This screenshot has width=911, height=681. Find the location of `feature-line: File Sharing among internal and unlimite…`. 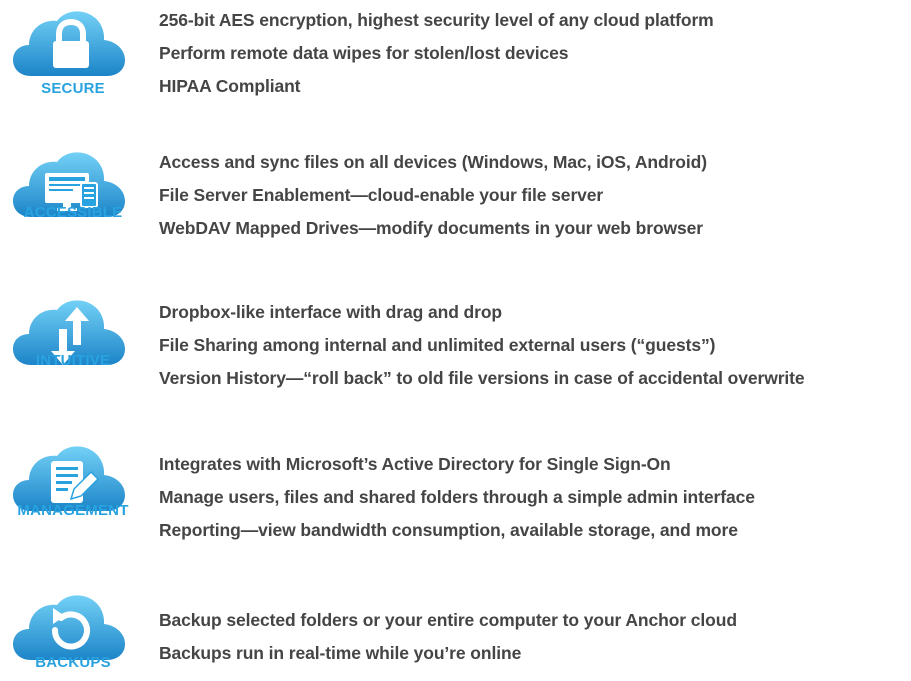

feature-line: File Sharing among internal and unlimite… is located at coordinates (437, 345).